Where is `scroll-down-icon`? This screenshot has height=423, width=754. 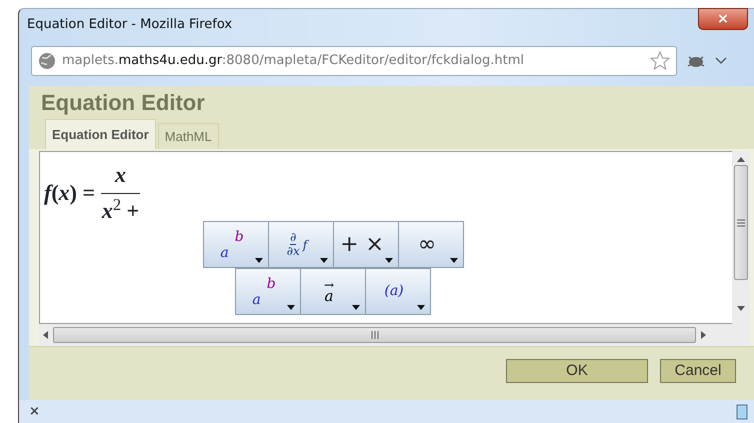
scroll-down-icon is located at coordinates (741, 309).